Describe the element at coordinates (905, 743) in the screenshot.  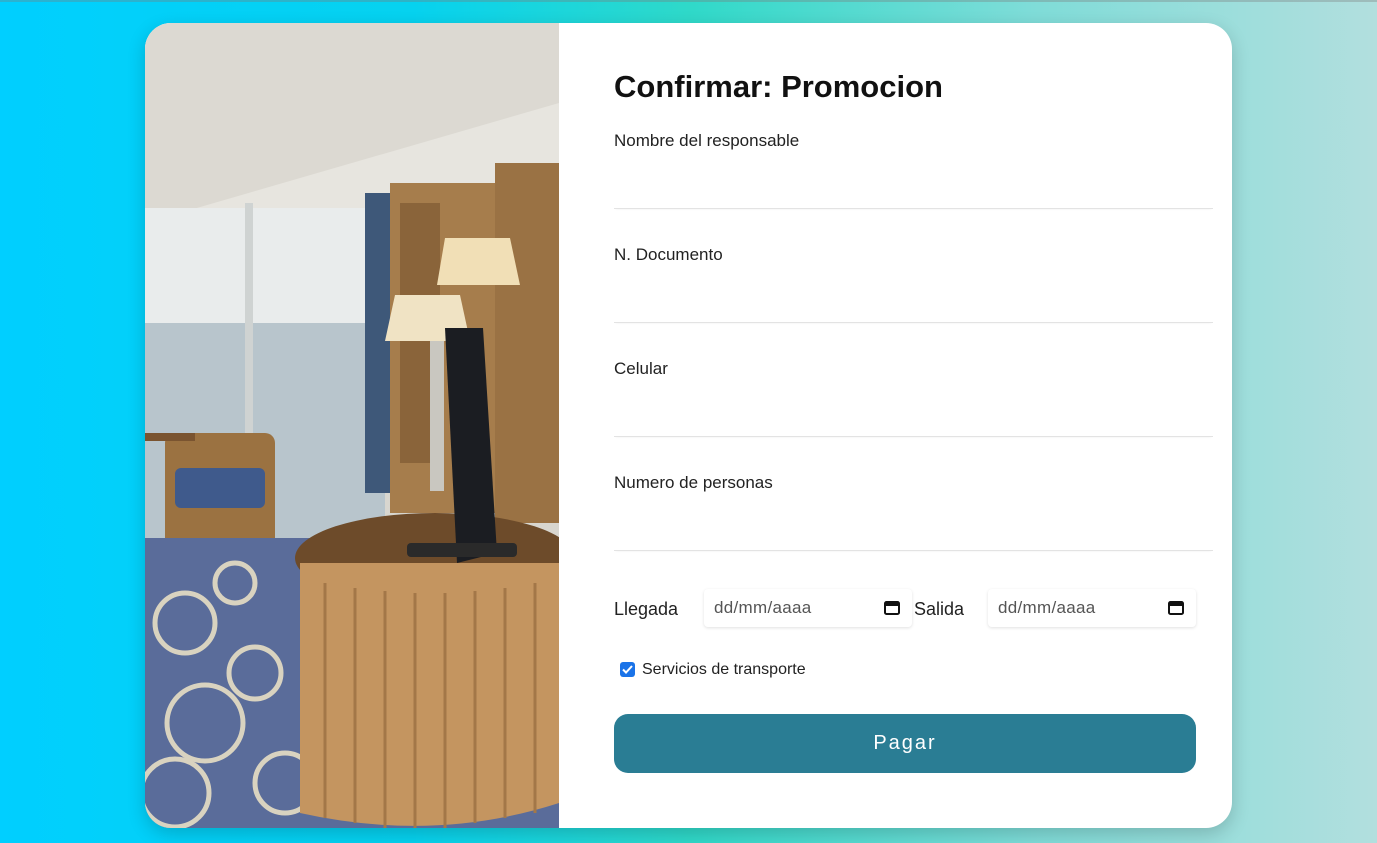
I see `pay-button: Pagar` at that location.